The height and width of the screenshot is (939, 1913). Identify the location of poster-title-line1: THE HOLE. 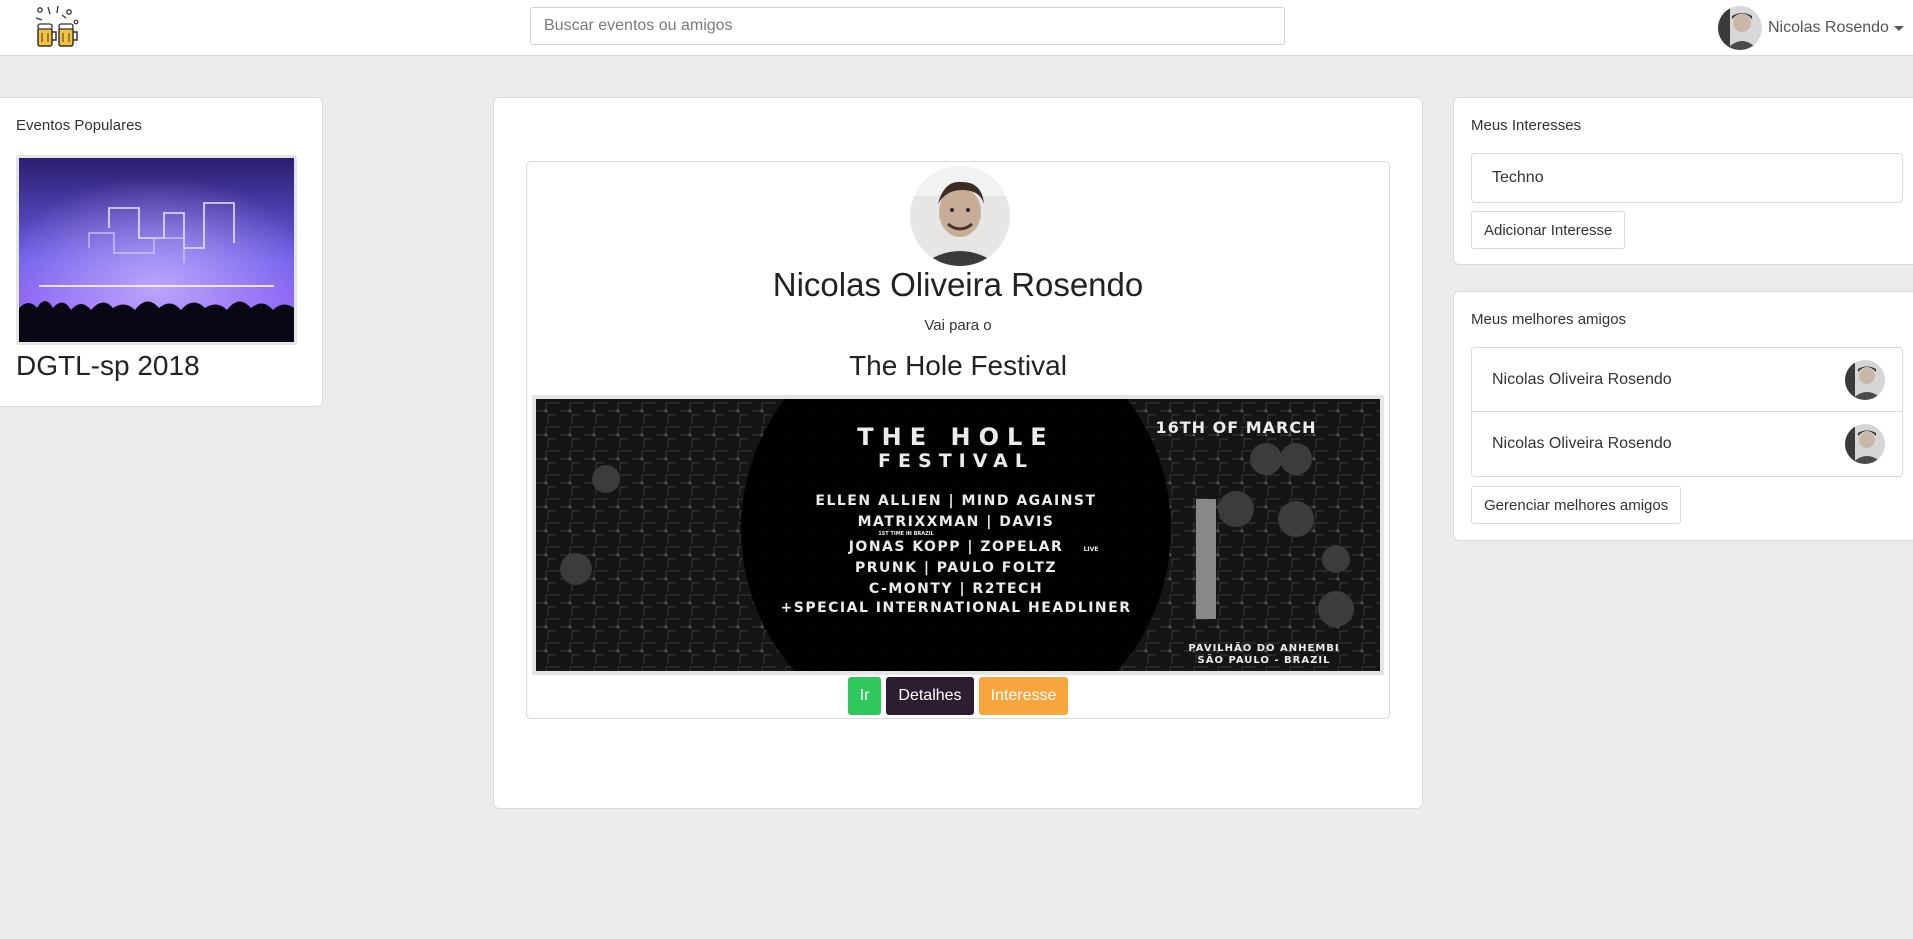
(955, 437).